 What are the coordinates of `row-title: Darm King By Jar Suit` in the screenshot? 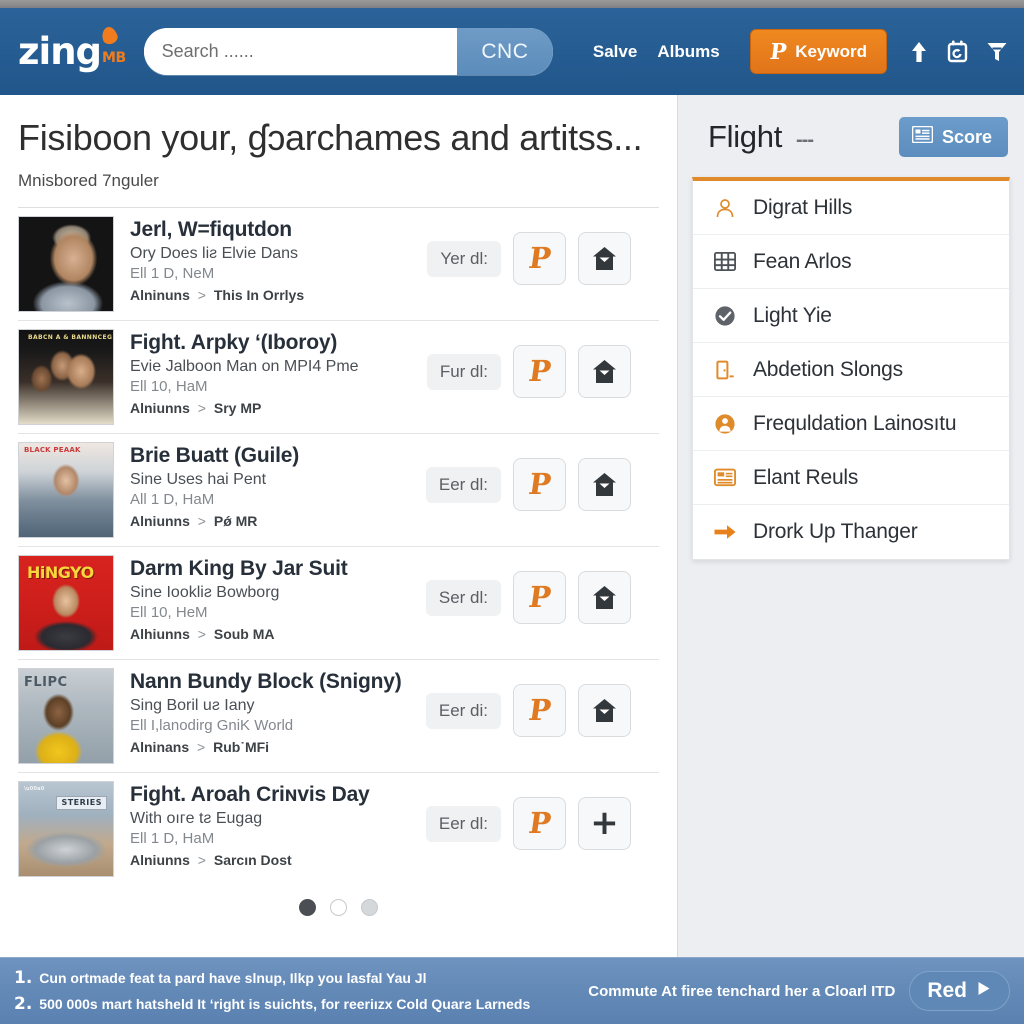 It's located at (278, 569).